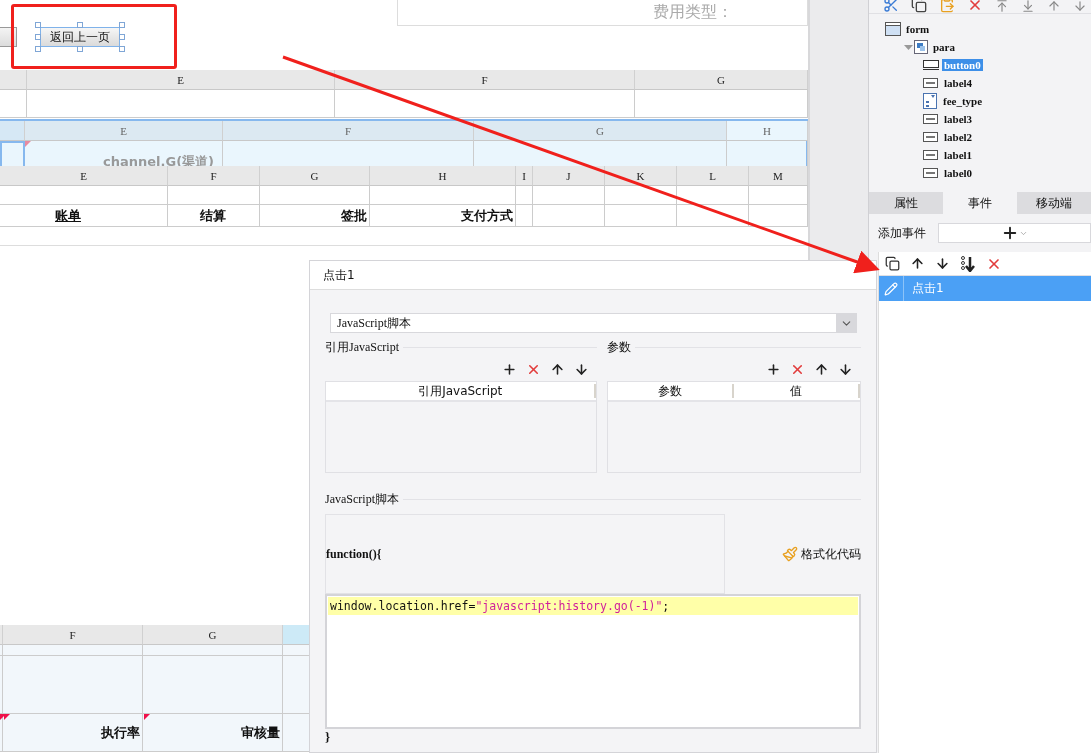  What do you see at coordinates (958, 155) in the screenshot?
I see `tree-item: label1` at bounding box center [958, 155].